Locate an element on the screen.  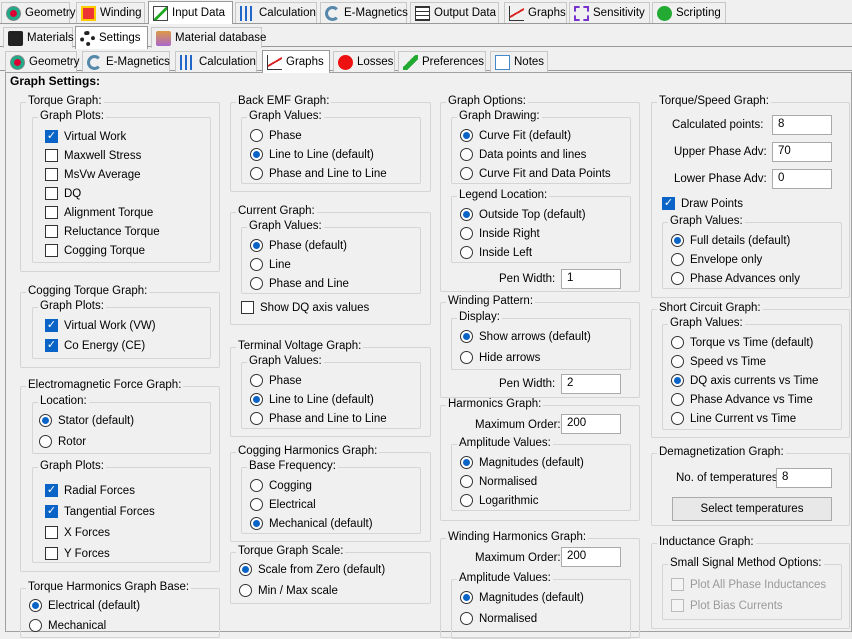
cb-virtual-work: ✓ Virtual Work is located at coordinates (85, 136).